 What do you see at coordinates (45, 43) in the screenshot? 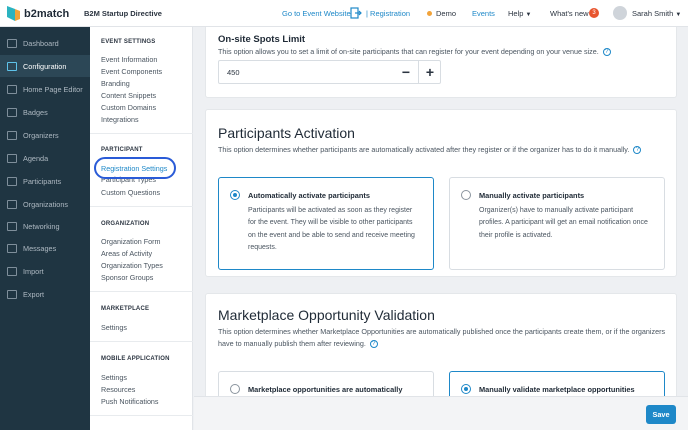
I see `sidebar-item-dashboard: Dashboard` at bounding box center [45, 43].